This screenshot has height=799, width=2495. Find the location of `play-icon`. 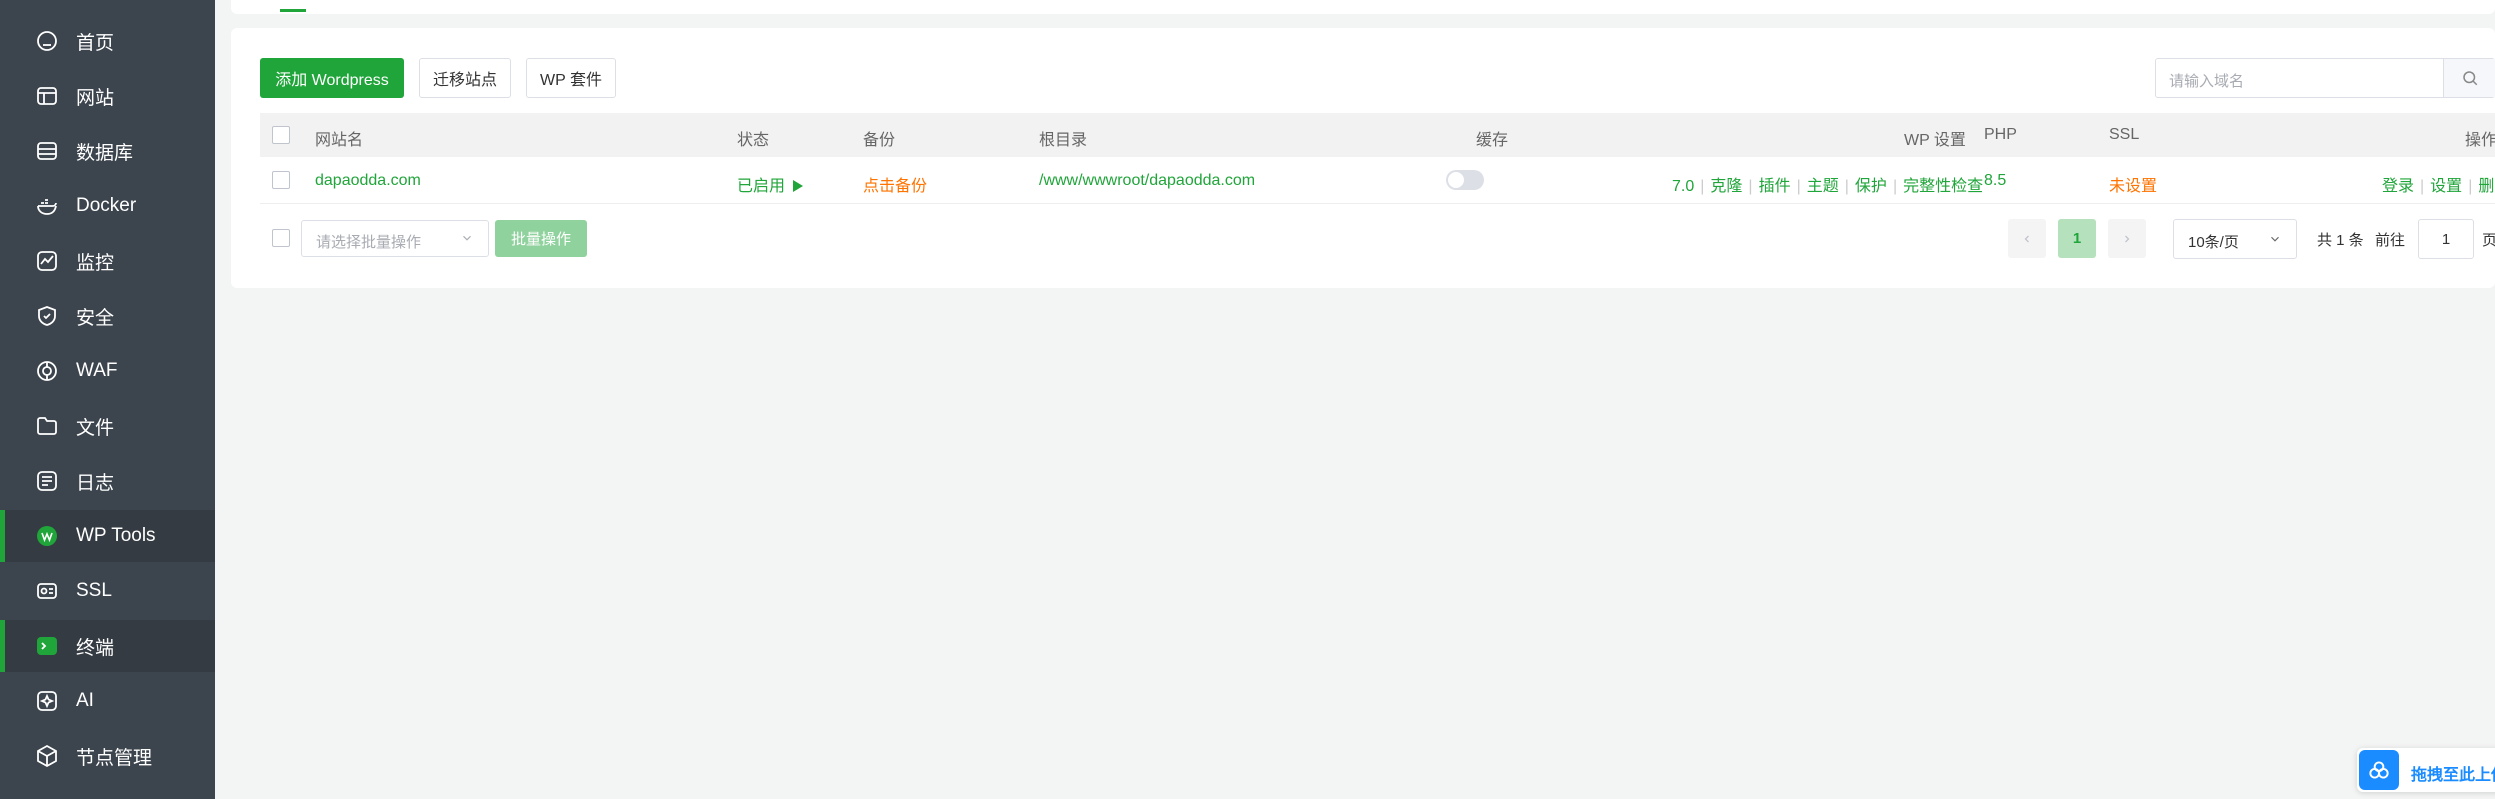

play-icon is located at coordinates (798, 186).